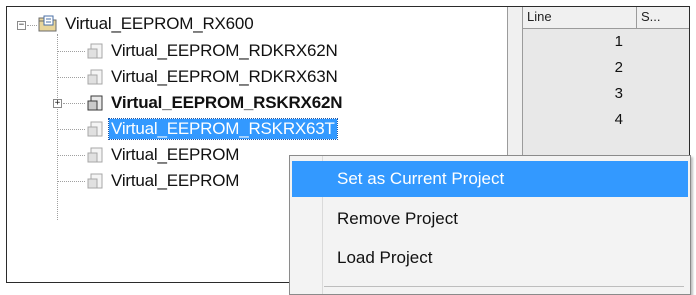  I want to click on project-label: Virtual_EEPROM_RDKRX62N, so click(224, 51).